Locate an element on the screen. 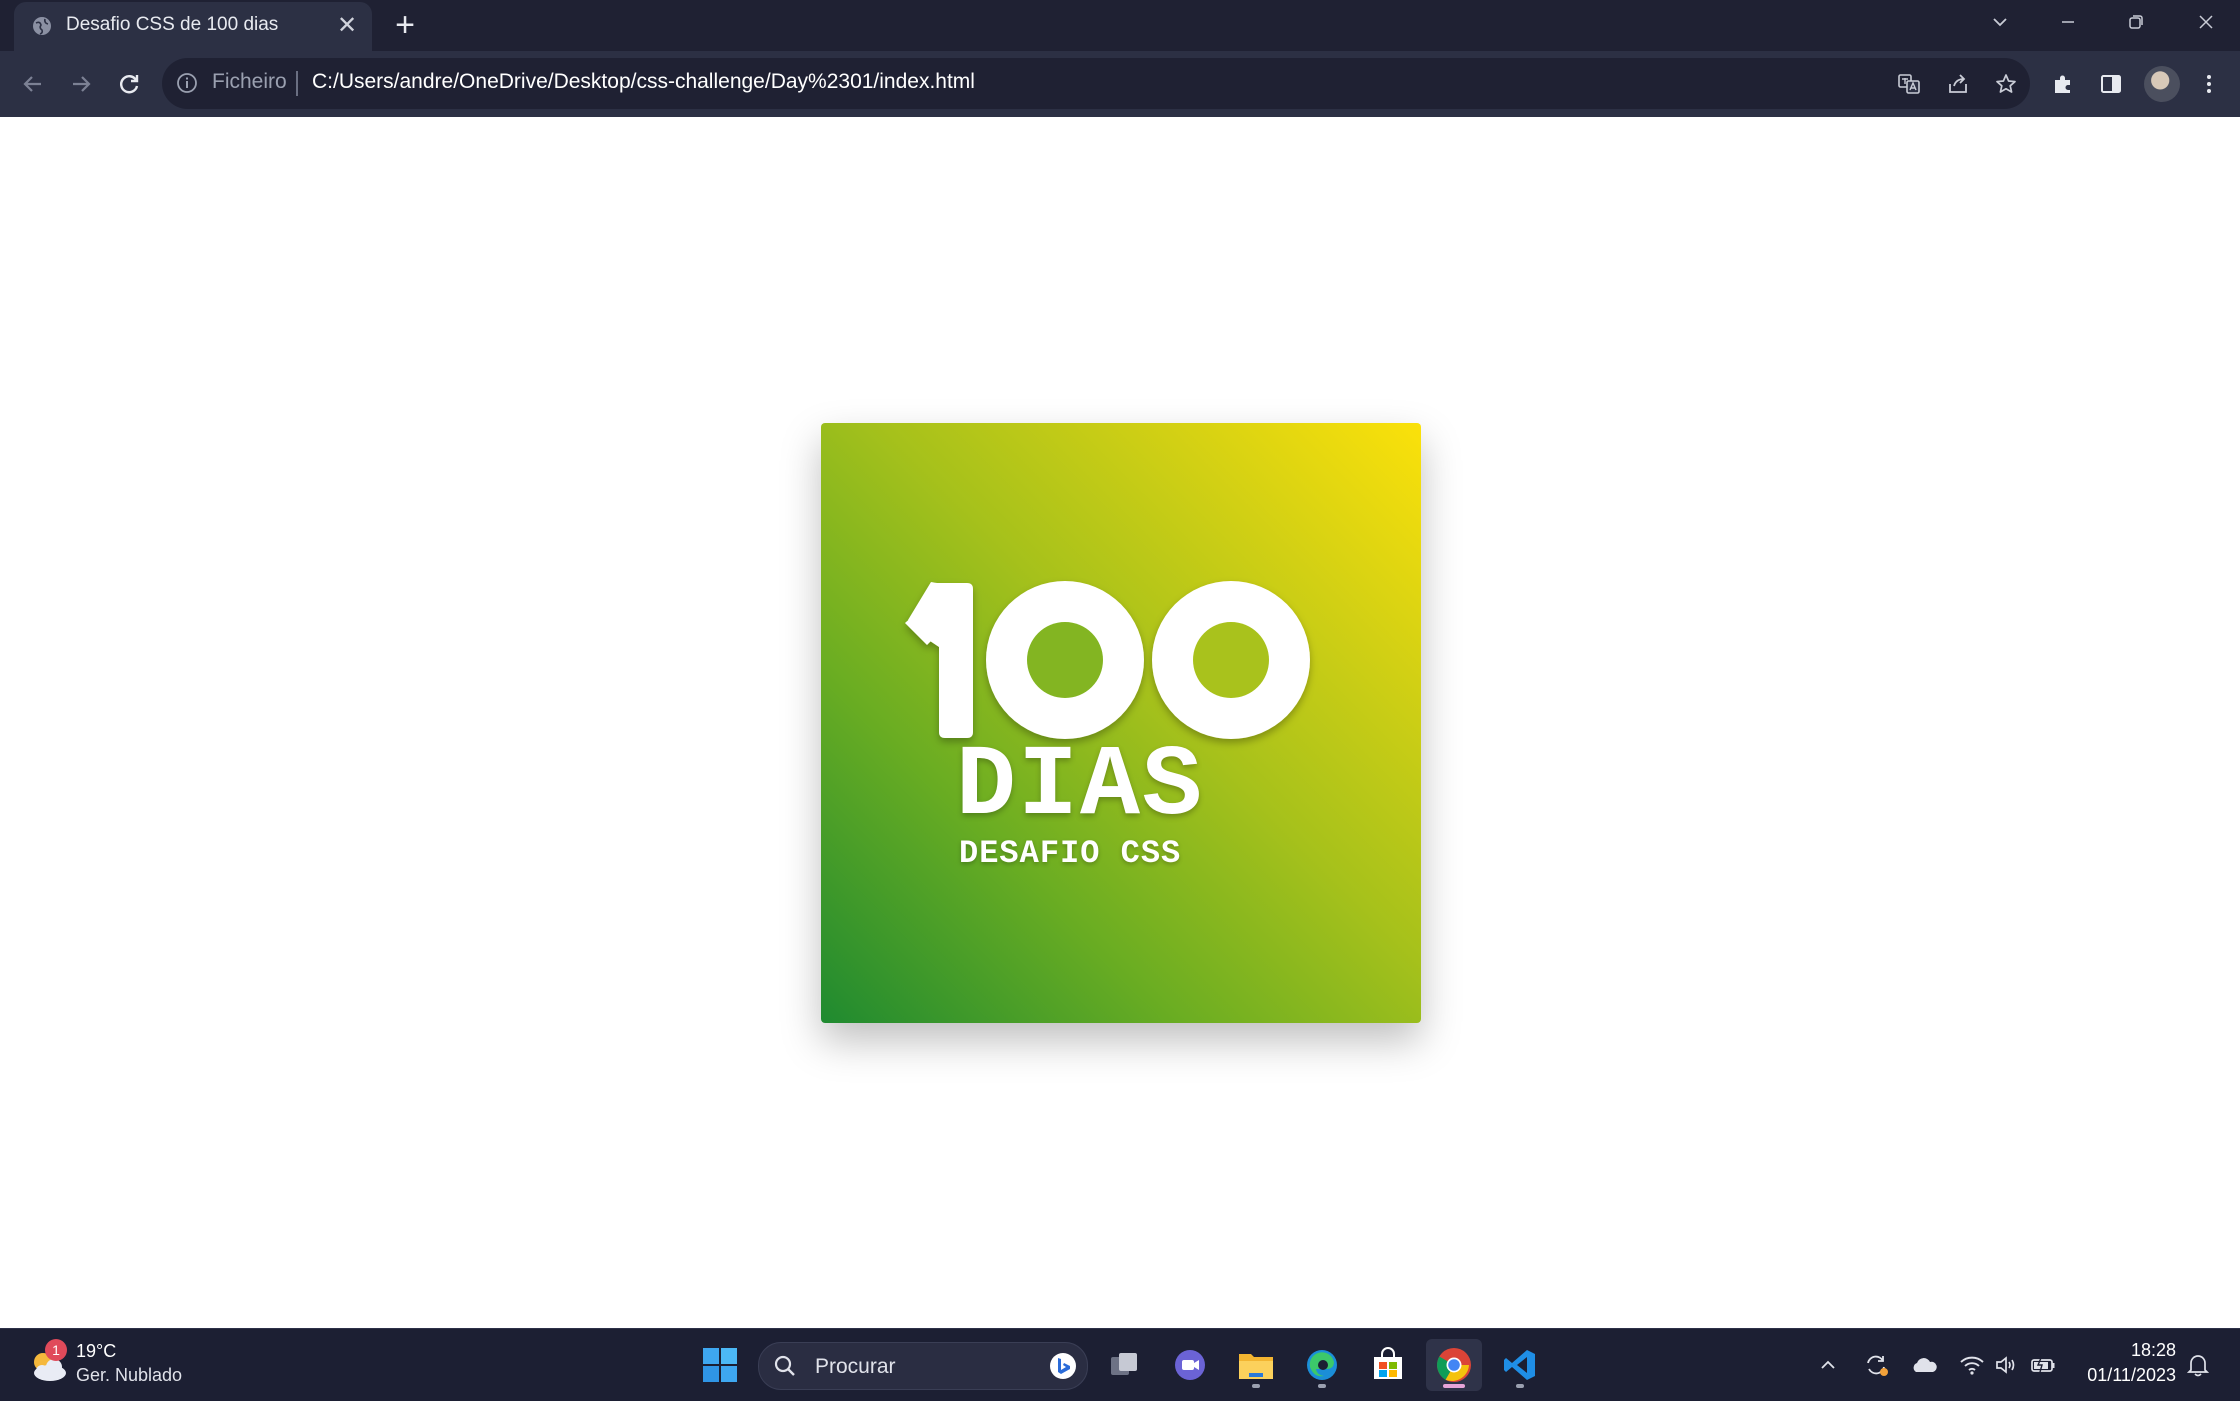  file-explorer-button is located at coordinates (1256, 1365).